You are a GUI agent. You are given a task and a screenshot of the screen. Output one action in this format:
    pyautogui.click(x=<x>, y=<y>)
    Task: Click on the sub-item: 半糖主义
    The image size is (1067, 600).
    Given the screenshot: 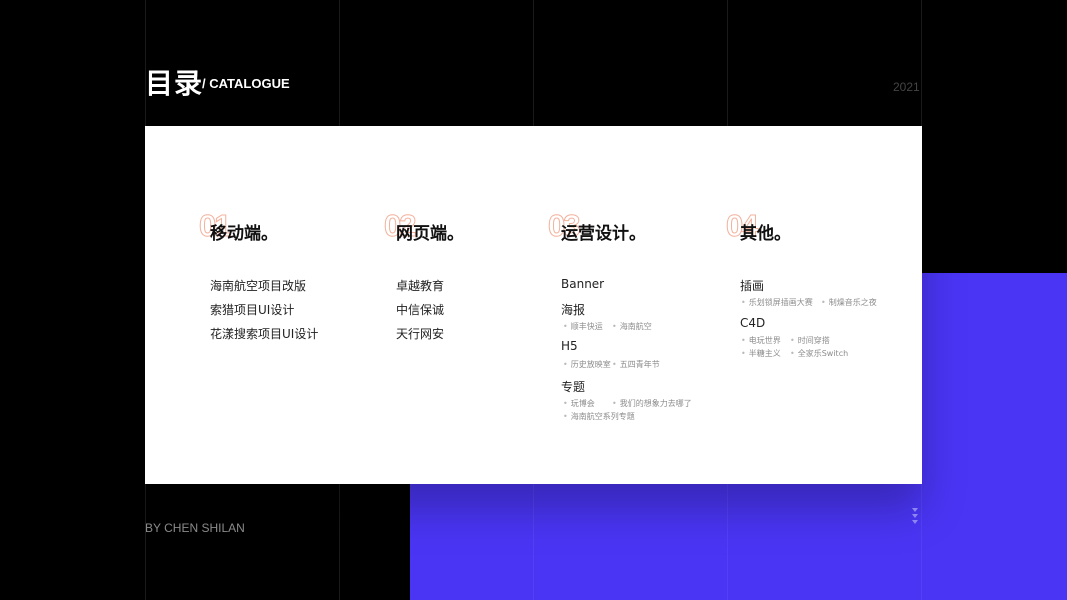 What is the action you would take?
    pyautogui.click(x=761, y=353)
    